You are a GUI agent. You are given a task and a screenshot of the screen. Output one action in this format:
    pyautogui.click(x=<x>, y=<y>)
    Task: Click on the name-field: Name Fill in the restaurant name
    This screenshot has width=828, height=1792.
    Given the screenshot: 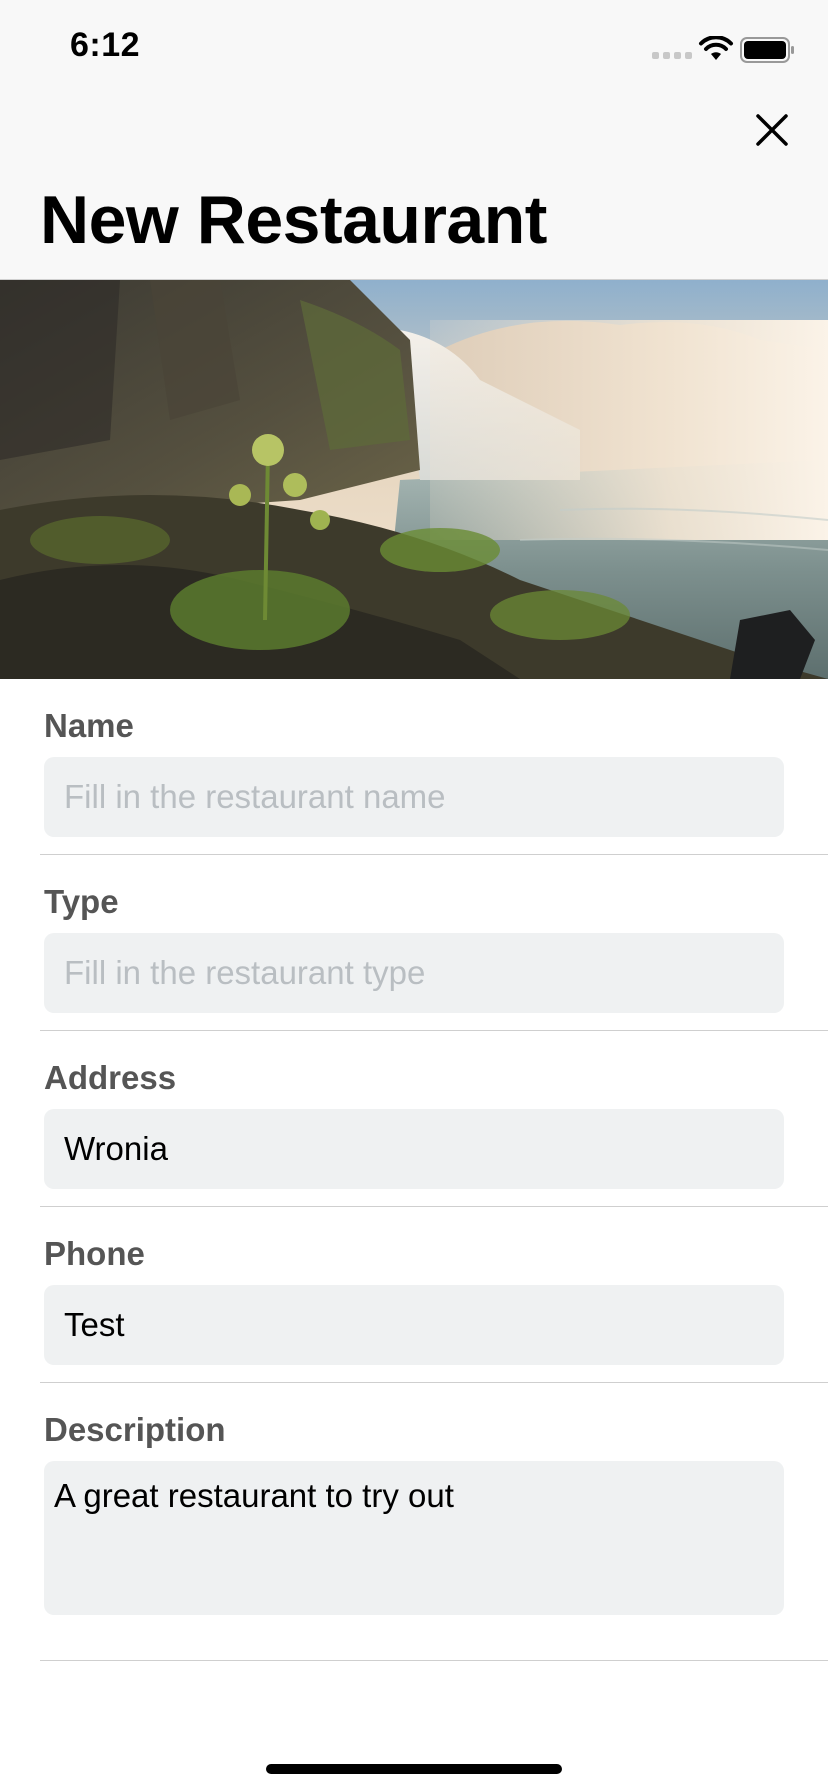 What is the action you would take?
    pyautogui.click(x=414, y=767)
    